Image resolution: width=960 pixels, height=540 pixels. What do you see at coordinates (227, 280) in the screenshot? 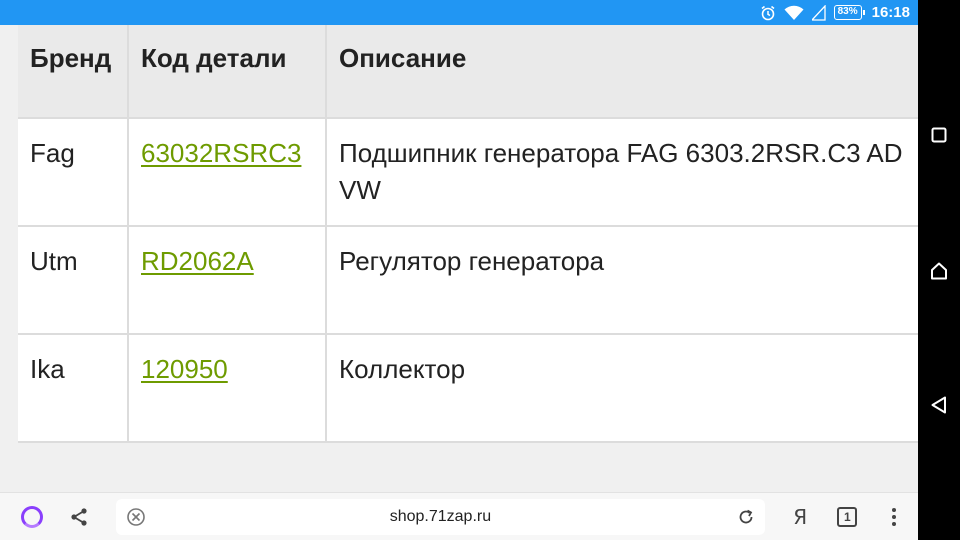
I see `code-cell: RD2062A` at bounding box center [227, 280].